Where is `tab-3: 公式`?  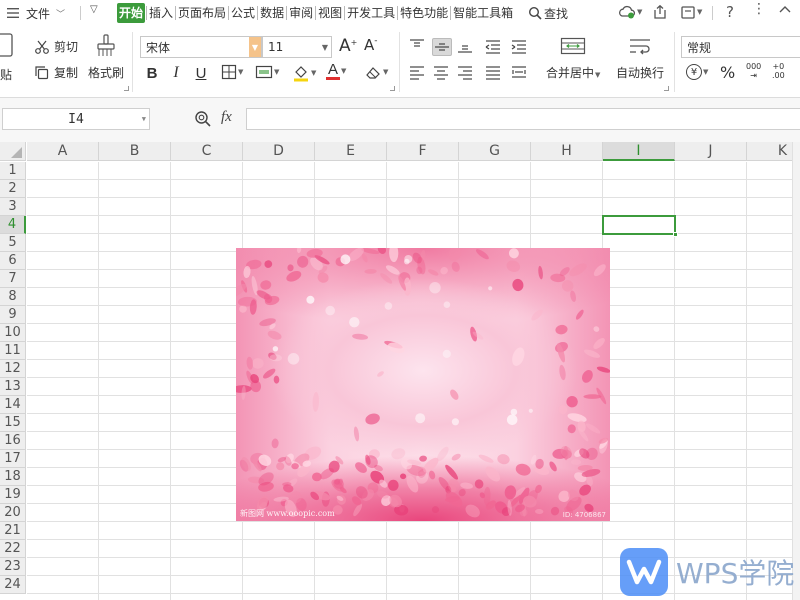 tab-3: 公式 is located at coordinates (243, 13).